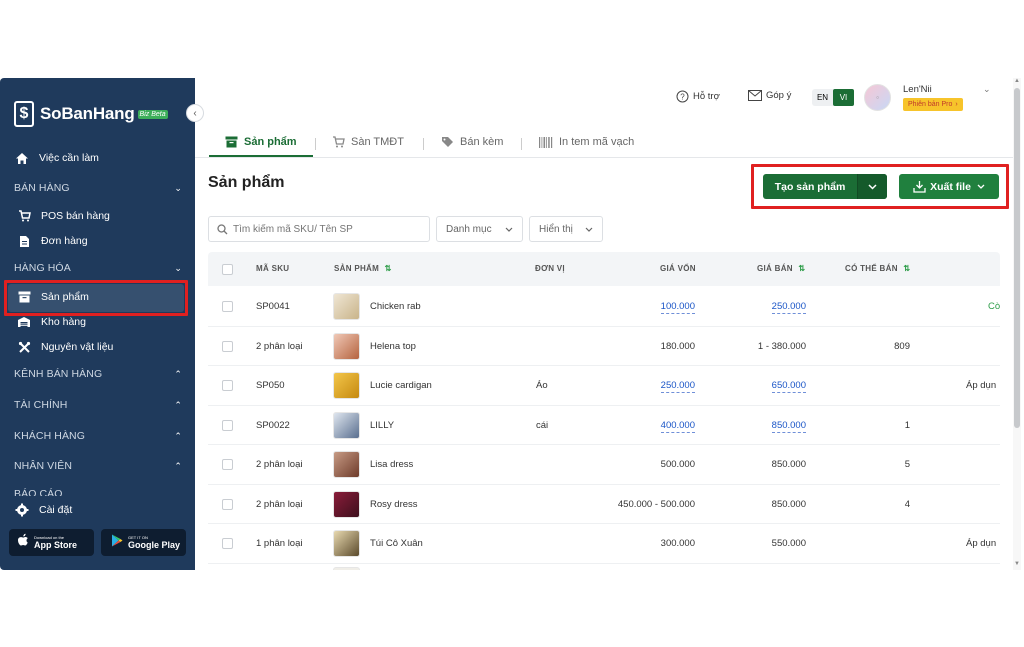 This screenshot has height=647, width=1024. What do you see at coordinates (368, 142) in the screenshot?
I see `tab-ecommerce: Sàn TMĐT` at bounding box center [368, 142].